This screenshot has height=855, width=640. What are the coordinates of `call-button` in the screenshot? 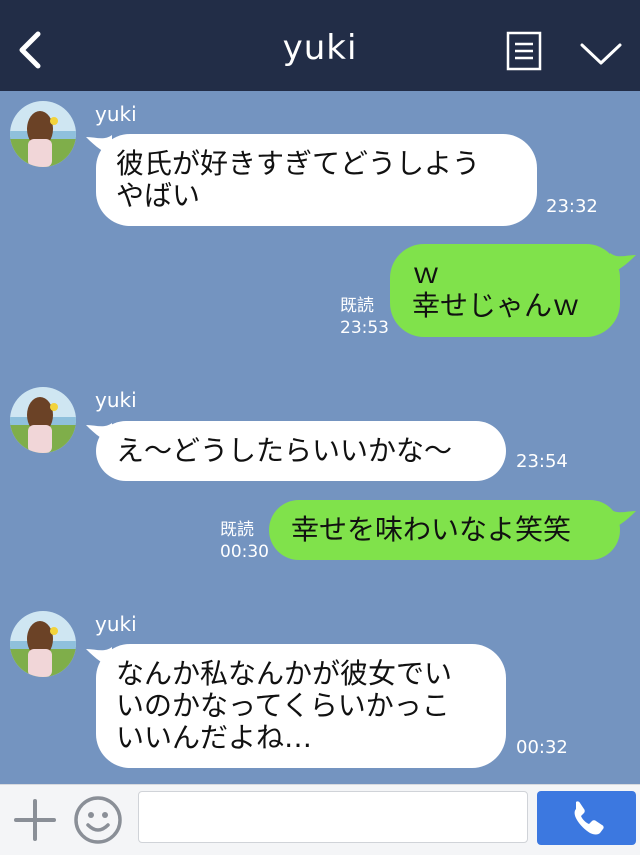 It's located at (586, 818).